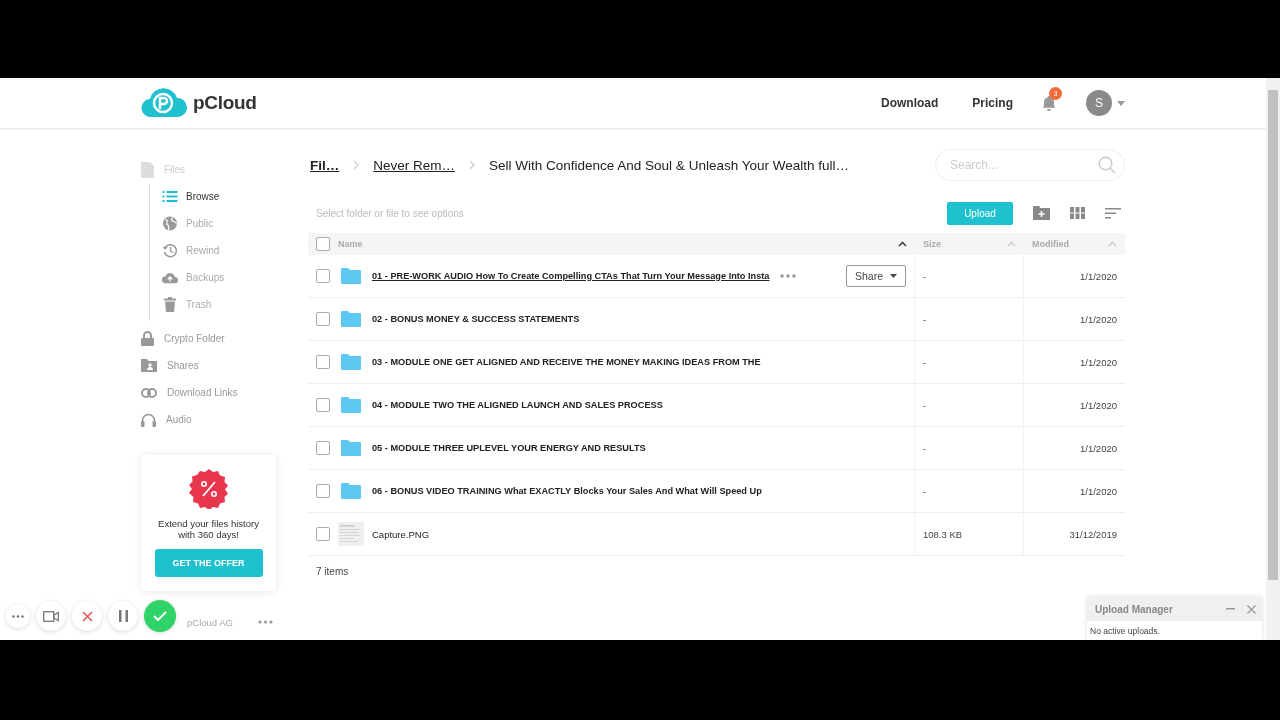 This screenshot has height=720, width=1280. Describe the element at coordinates (571, 276) in the screenshot. I see `file-name: 01 - PRE-WORK AUDIO How To Create Compelling CTAs That Turn Your Message Into Insta` at that location.